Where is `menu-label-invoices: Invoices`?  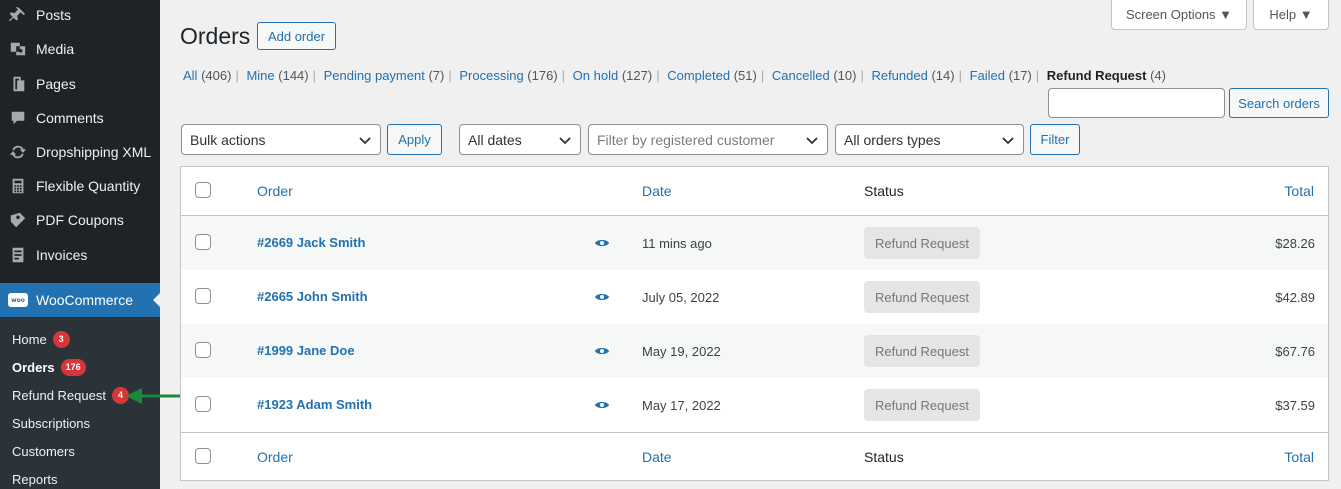 menu-label-invoices: Invoices is located at coordinates (62, 255).